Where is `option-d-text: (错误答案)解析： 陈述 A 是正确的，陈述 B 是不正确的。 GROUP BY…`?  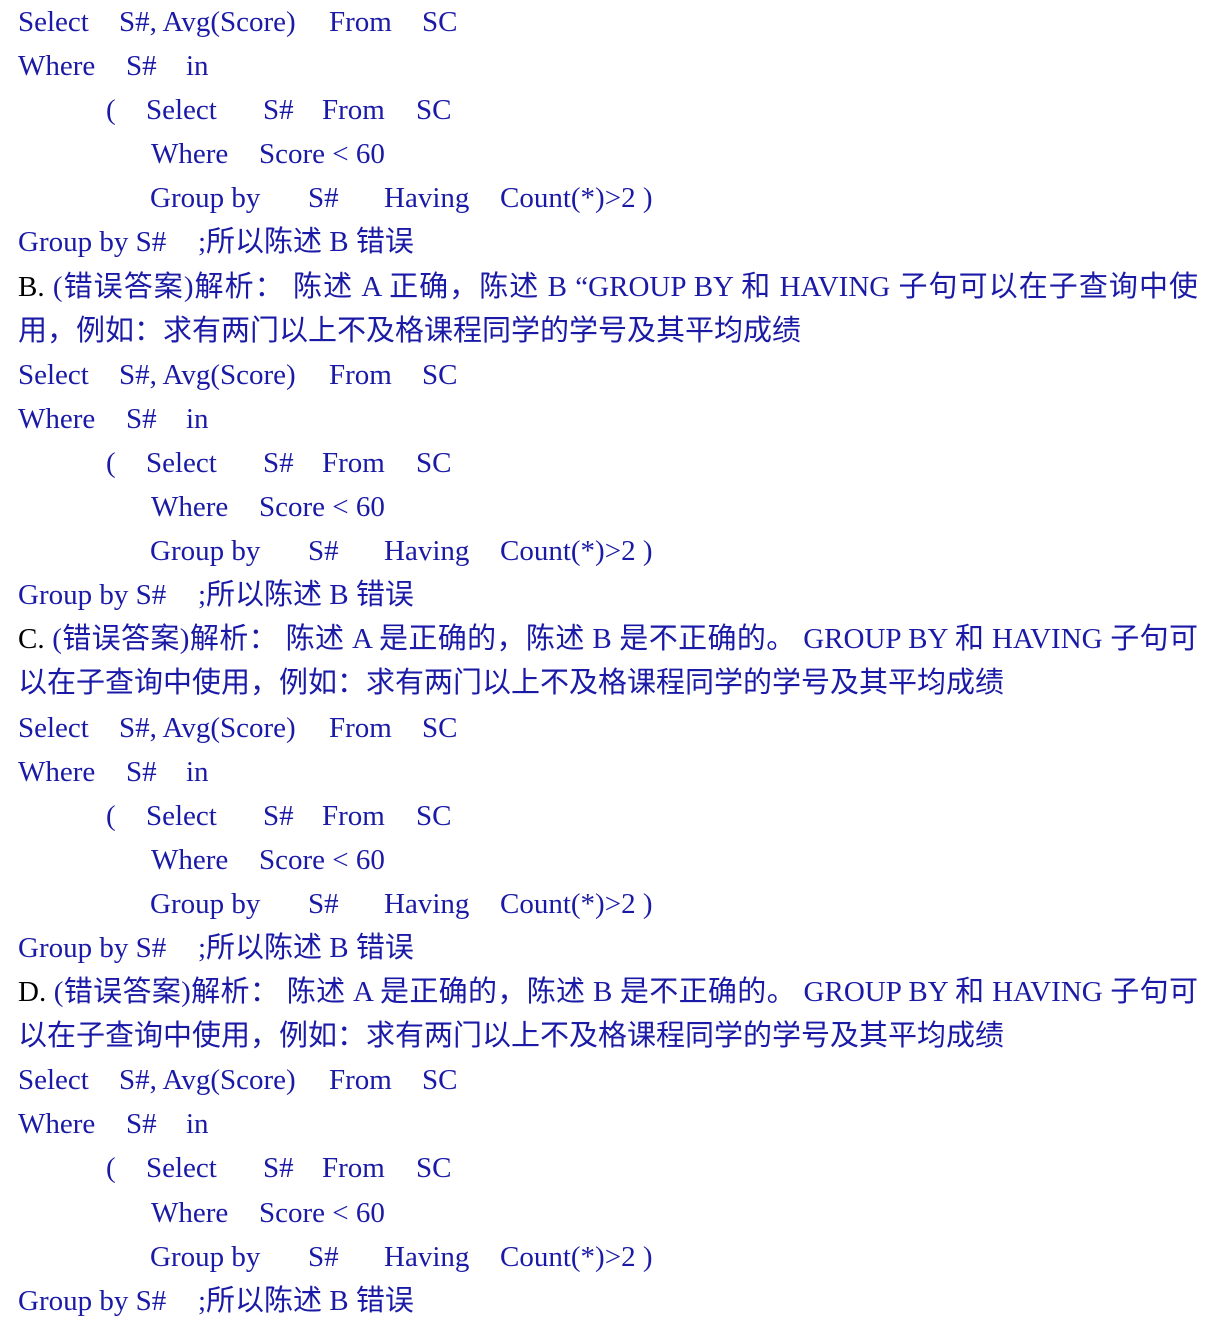 option-d-text: (错误答案)解析： 陈述 A 是正确的，陈述 B 是不正确的。 GROUP BY… is located at coordinates (608, 1014).